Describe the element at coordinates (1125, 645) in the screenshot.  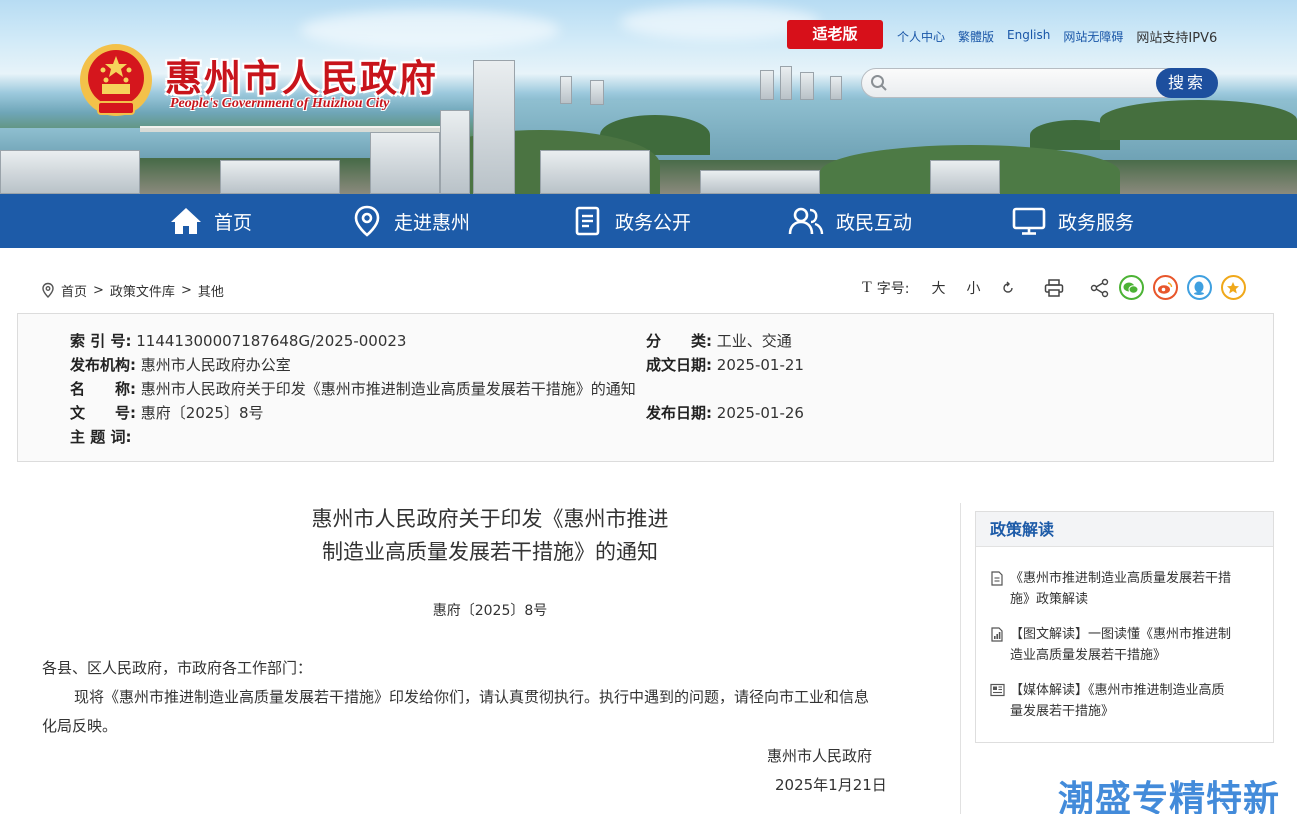
I see `interpretation-item: 【图文解读】一图读懂《惠州市推进制 造业高质量发展若干措施》` at that location.